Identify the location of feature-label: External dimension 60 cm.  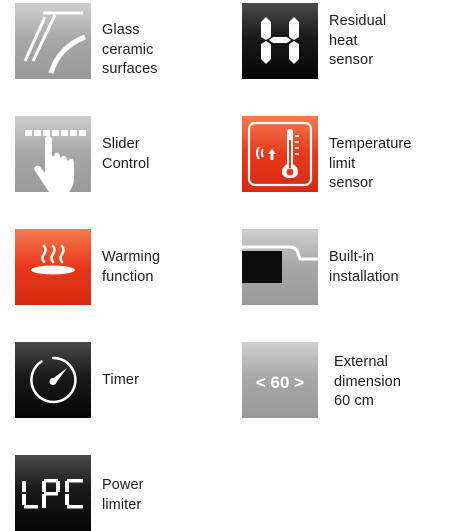
(367, 381).